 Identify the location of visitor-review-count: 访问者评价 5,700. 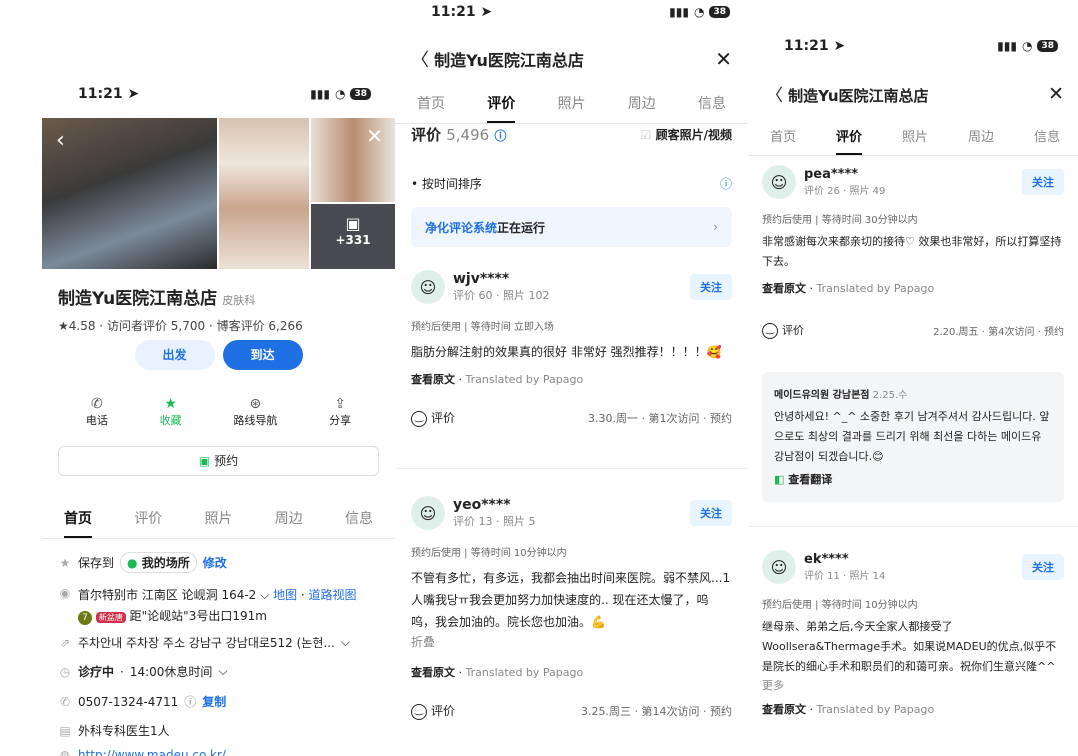
(156, 326).